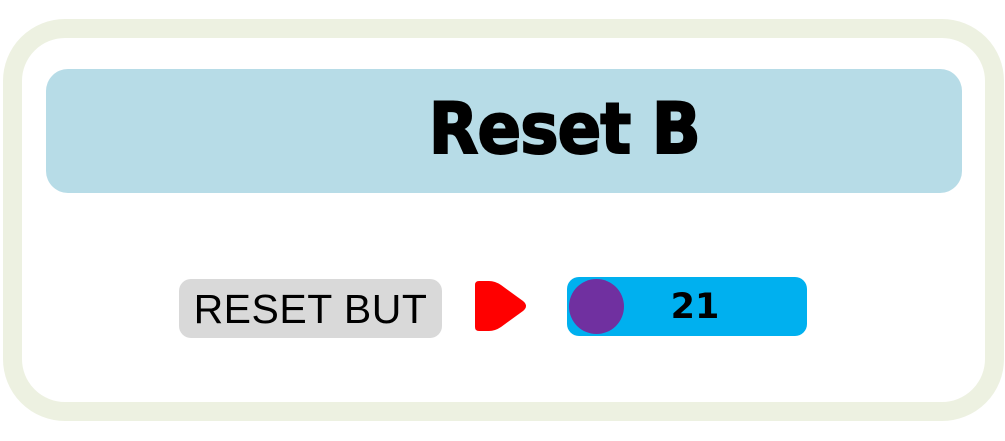  What do you see at coordinates (565, 129) in the screenshot?
I see `page-title: Reset B` at bounding box center [565, 129].